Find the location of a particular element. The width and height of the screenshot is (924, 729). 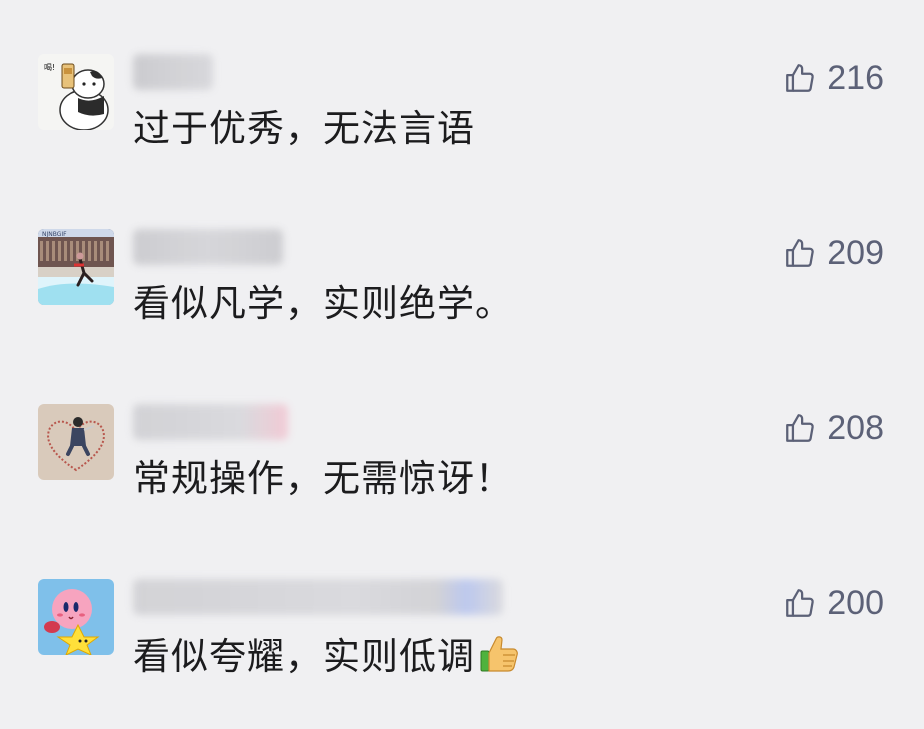

like-button: 216 is located at coordinates (833, 78).